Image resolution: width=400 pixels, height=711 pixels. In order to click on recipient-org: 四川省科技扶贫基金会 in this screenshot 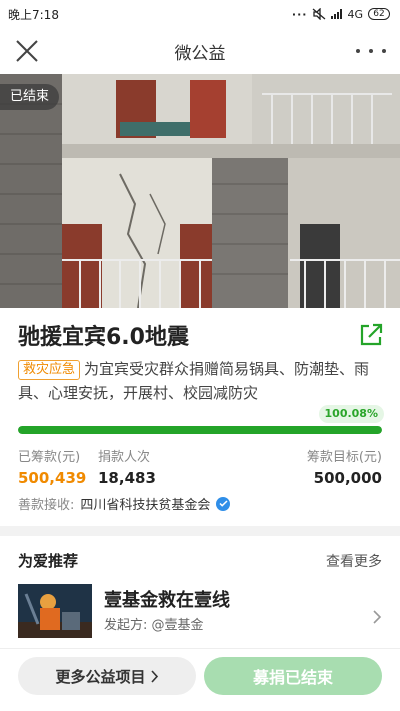, I will do `click(145, 503)`.